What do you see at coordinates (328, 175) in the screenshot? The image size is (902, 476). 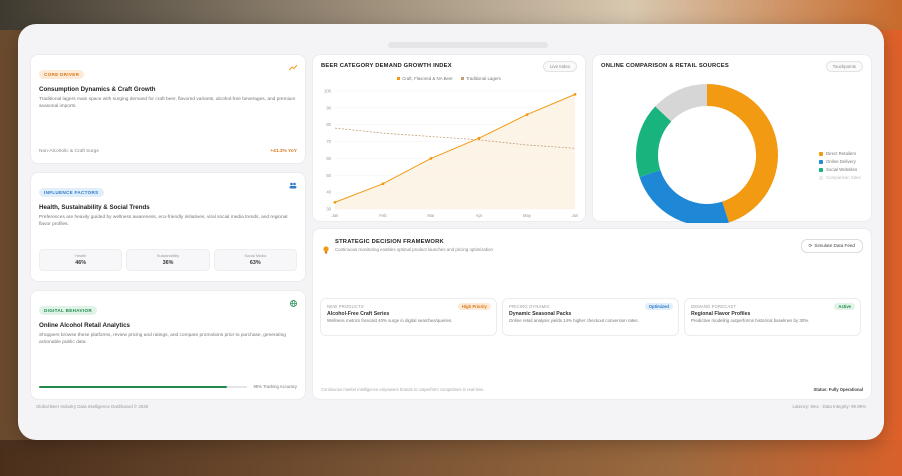 I see `y-tick-label: 50` at bounding box center [328, 175].